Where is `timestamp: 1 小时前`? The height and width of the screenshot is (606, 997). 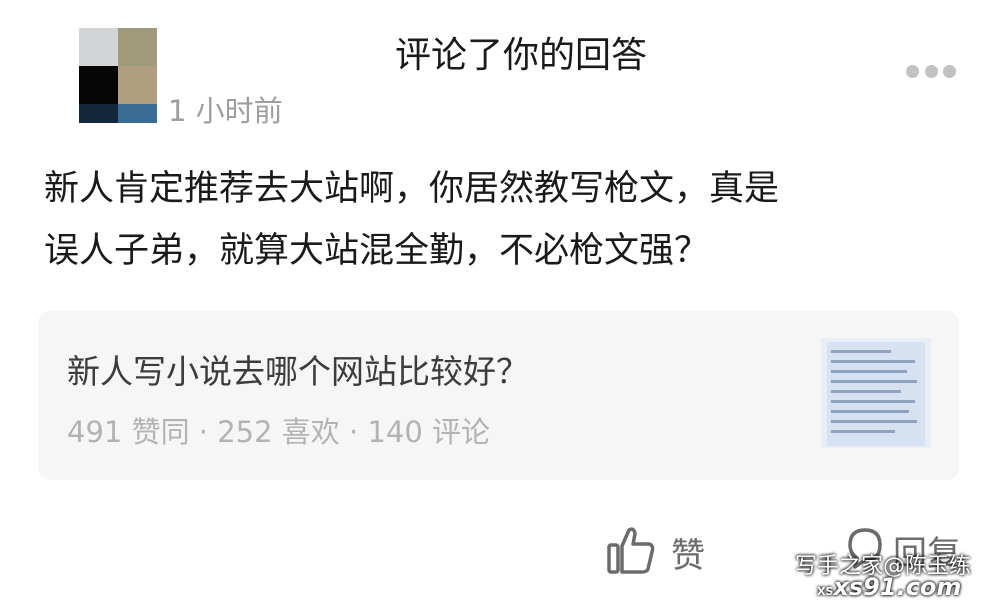 timestamp: 1 小时前 is located at coordinates (225, 111).